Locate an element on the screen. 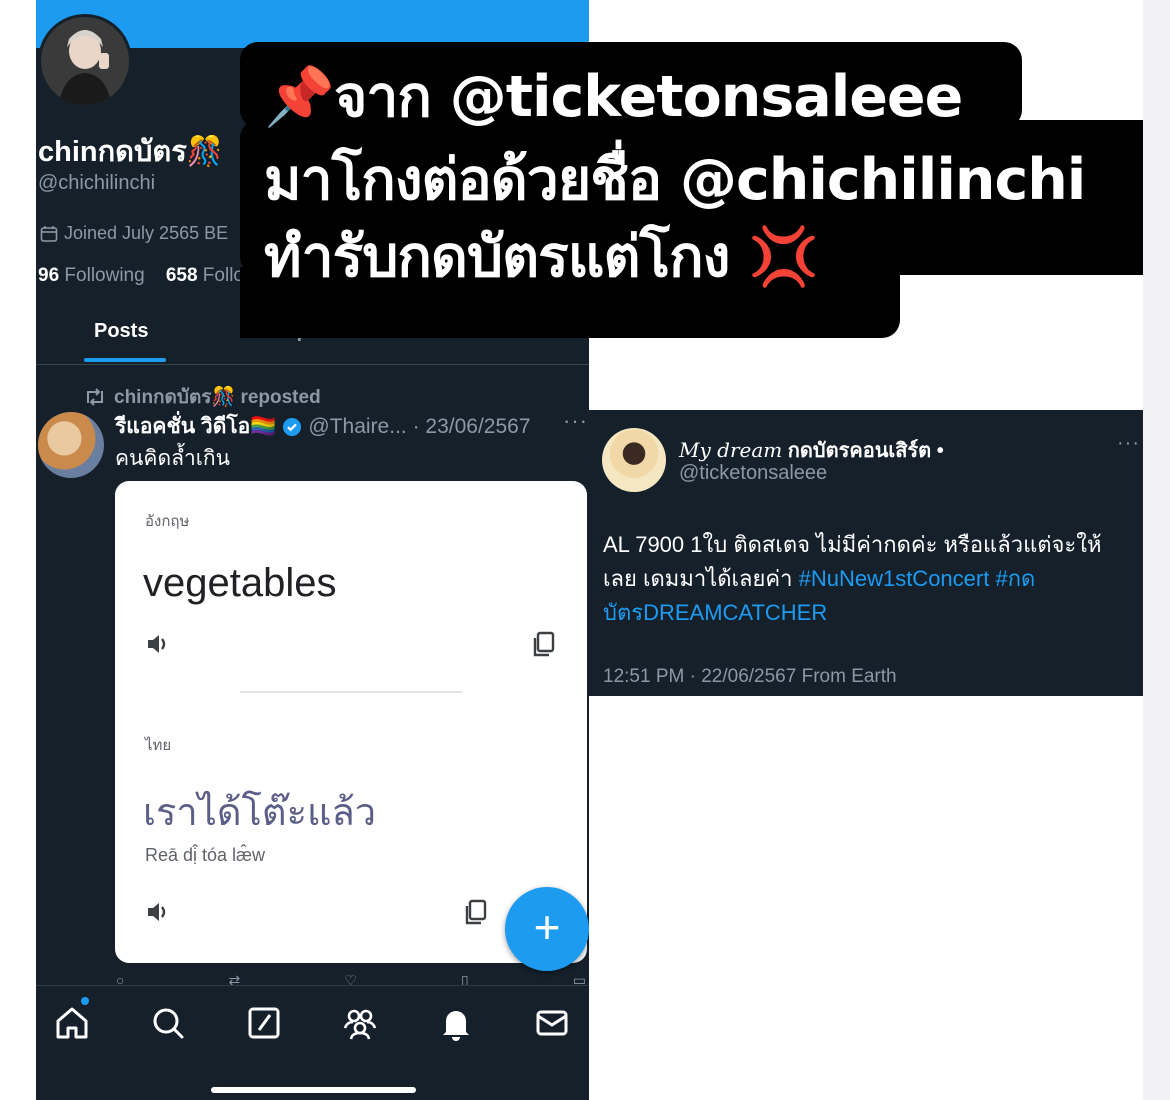  target-language-label: ไทย is located at coordinates (158, 745).